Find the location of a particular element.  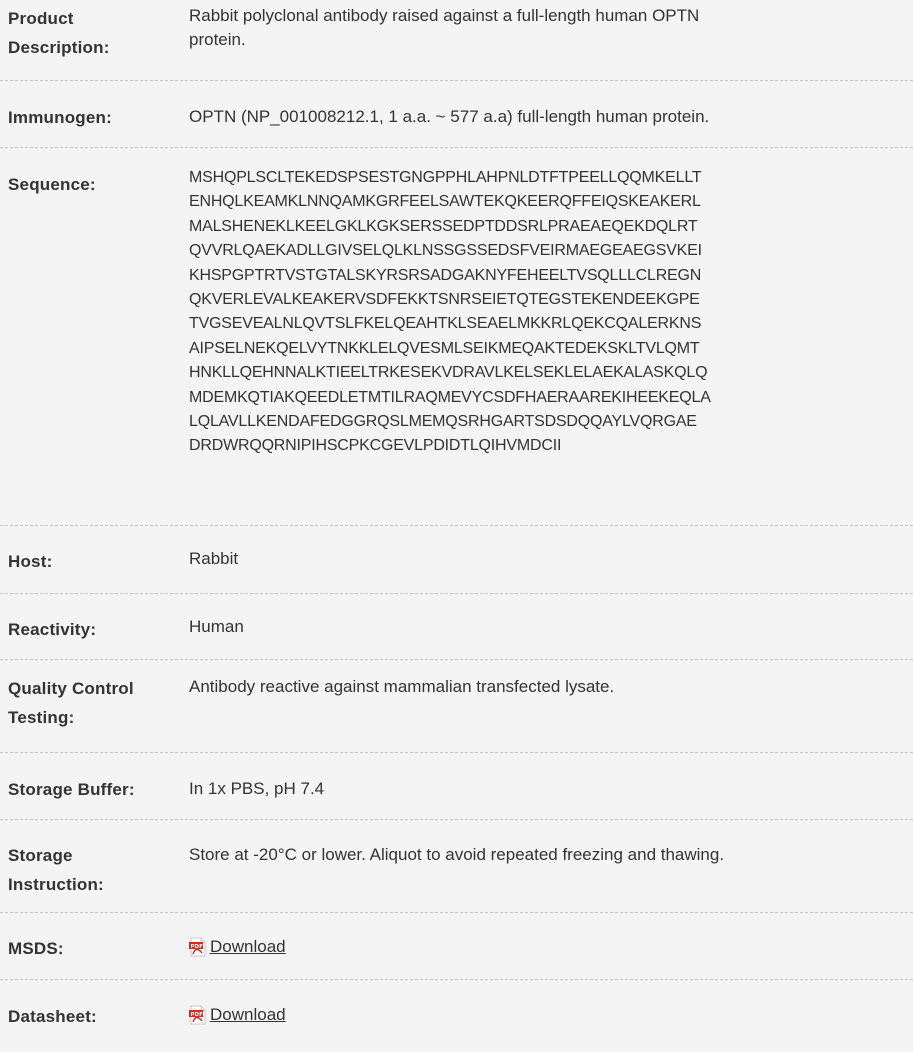

label-line: Product is located at coordinates (41, 18).